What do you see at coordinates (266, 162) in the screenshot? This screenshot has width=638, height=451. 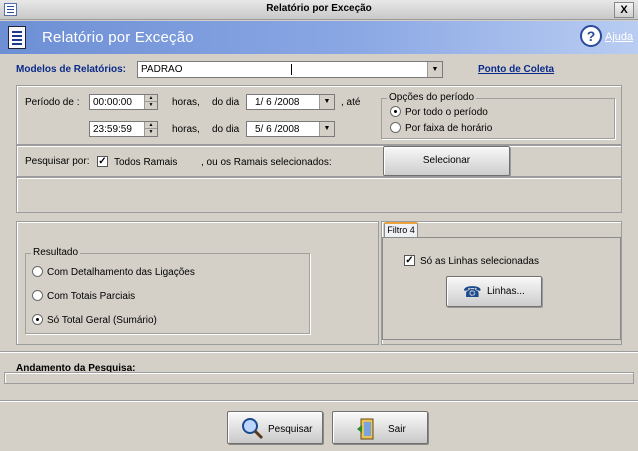 I see `selected-extensions-label: , ou os Ramais selecionados:` at bounding box center [266, 162].